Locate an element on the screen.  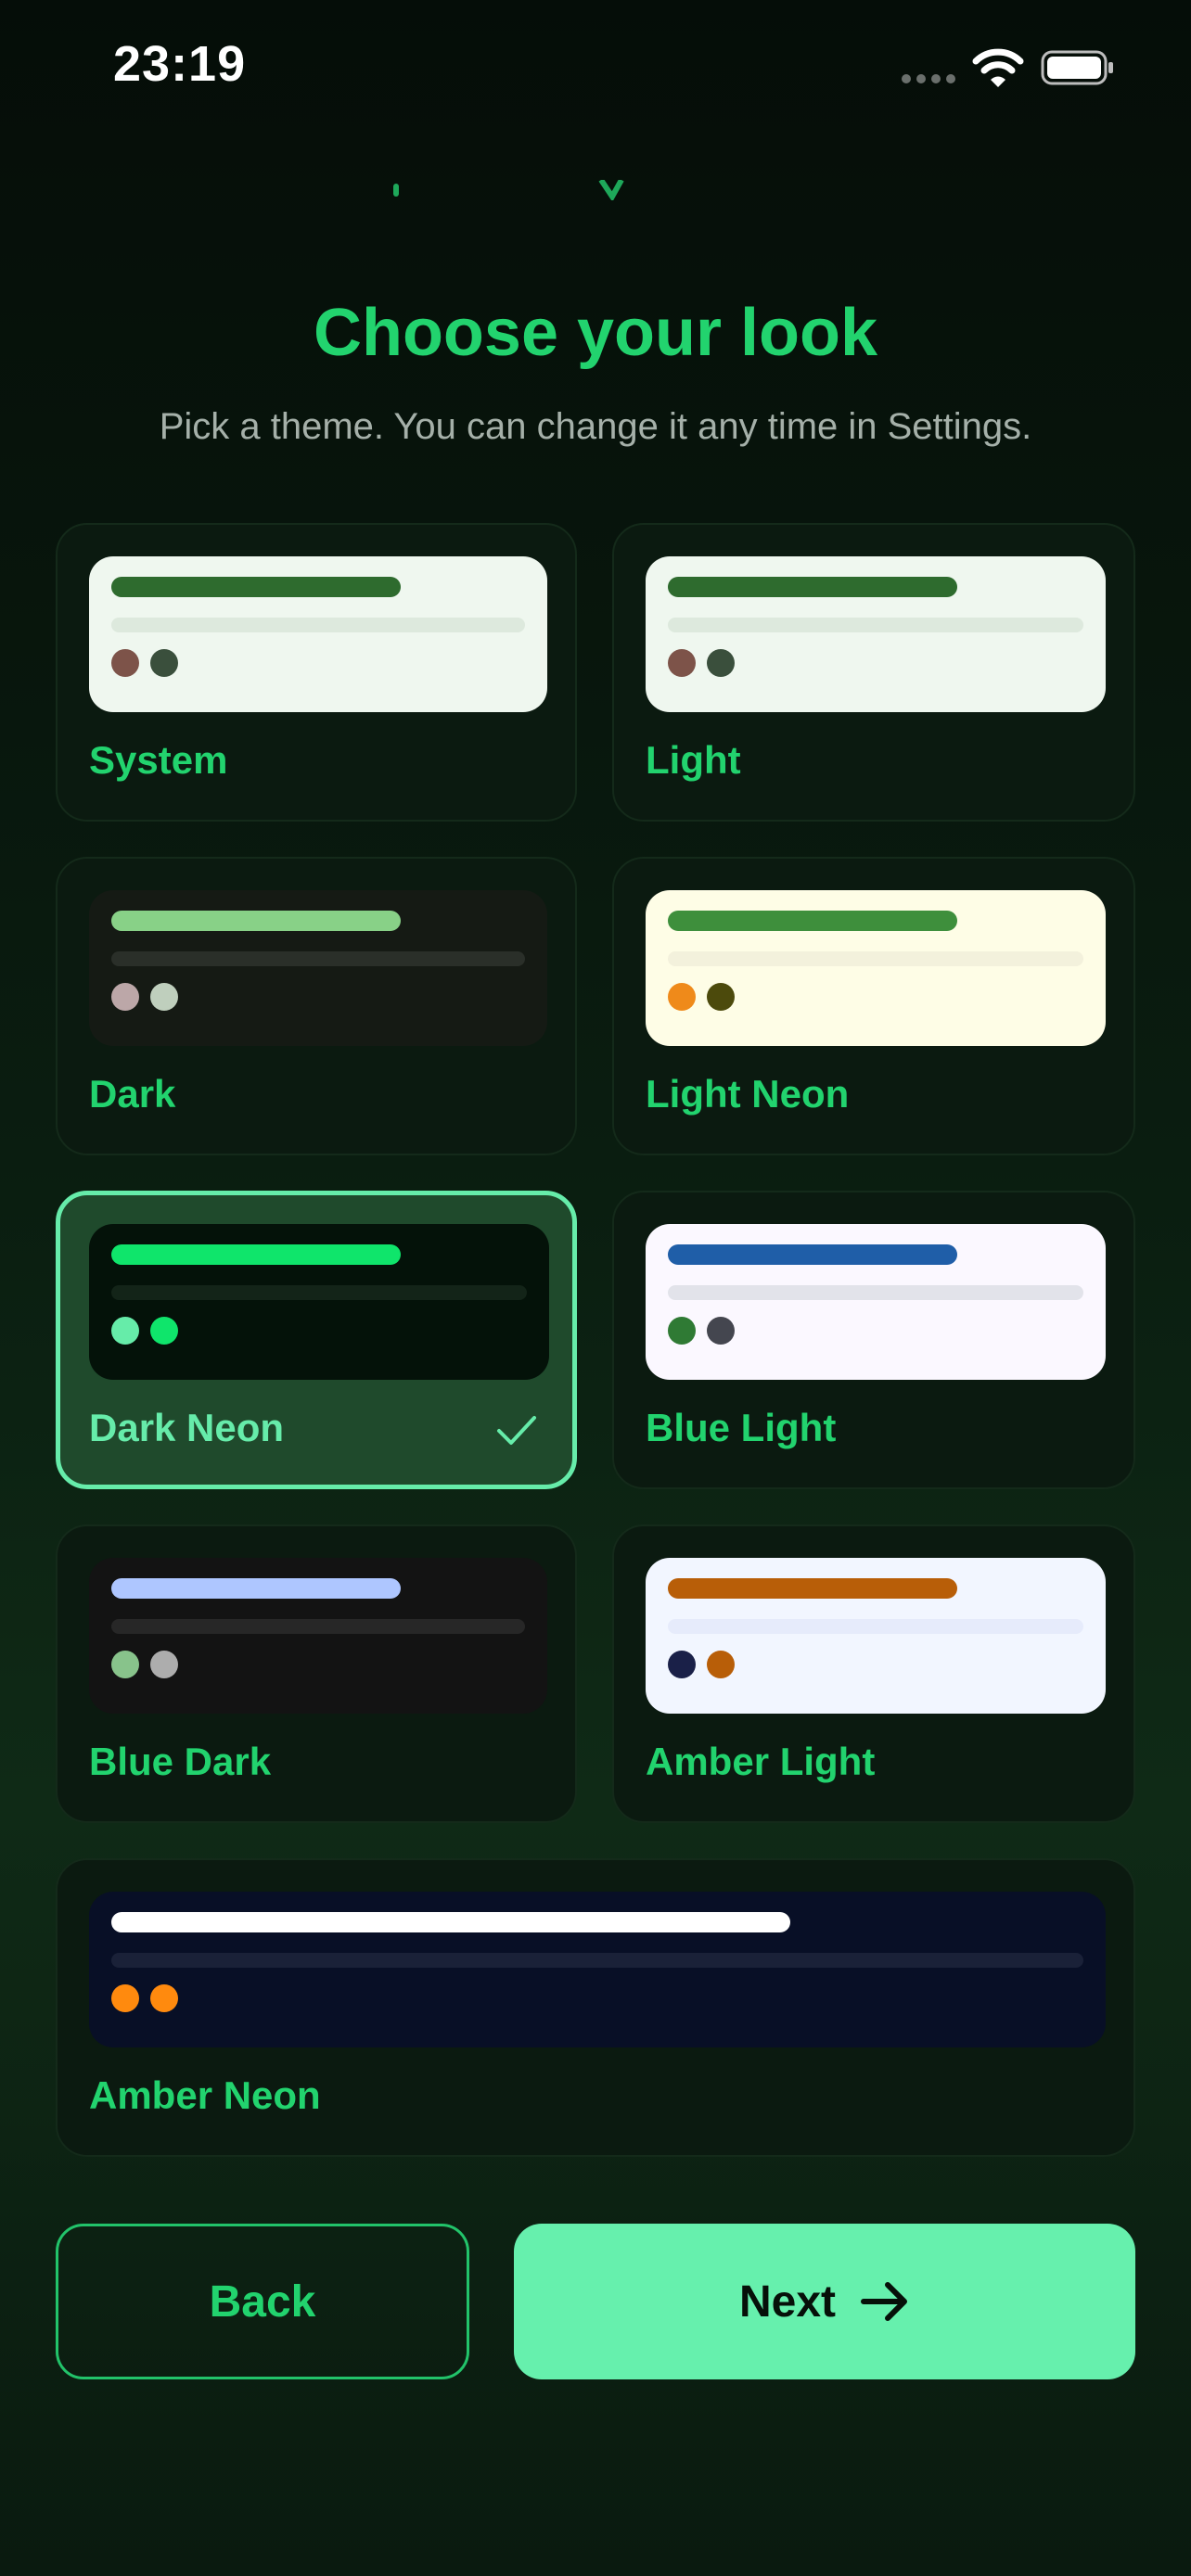
theme-card-dark-neon: Dark Neon is located at coordinates (316, 1340).